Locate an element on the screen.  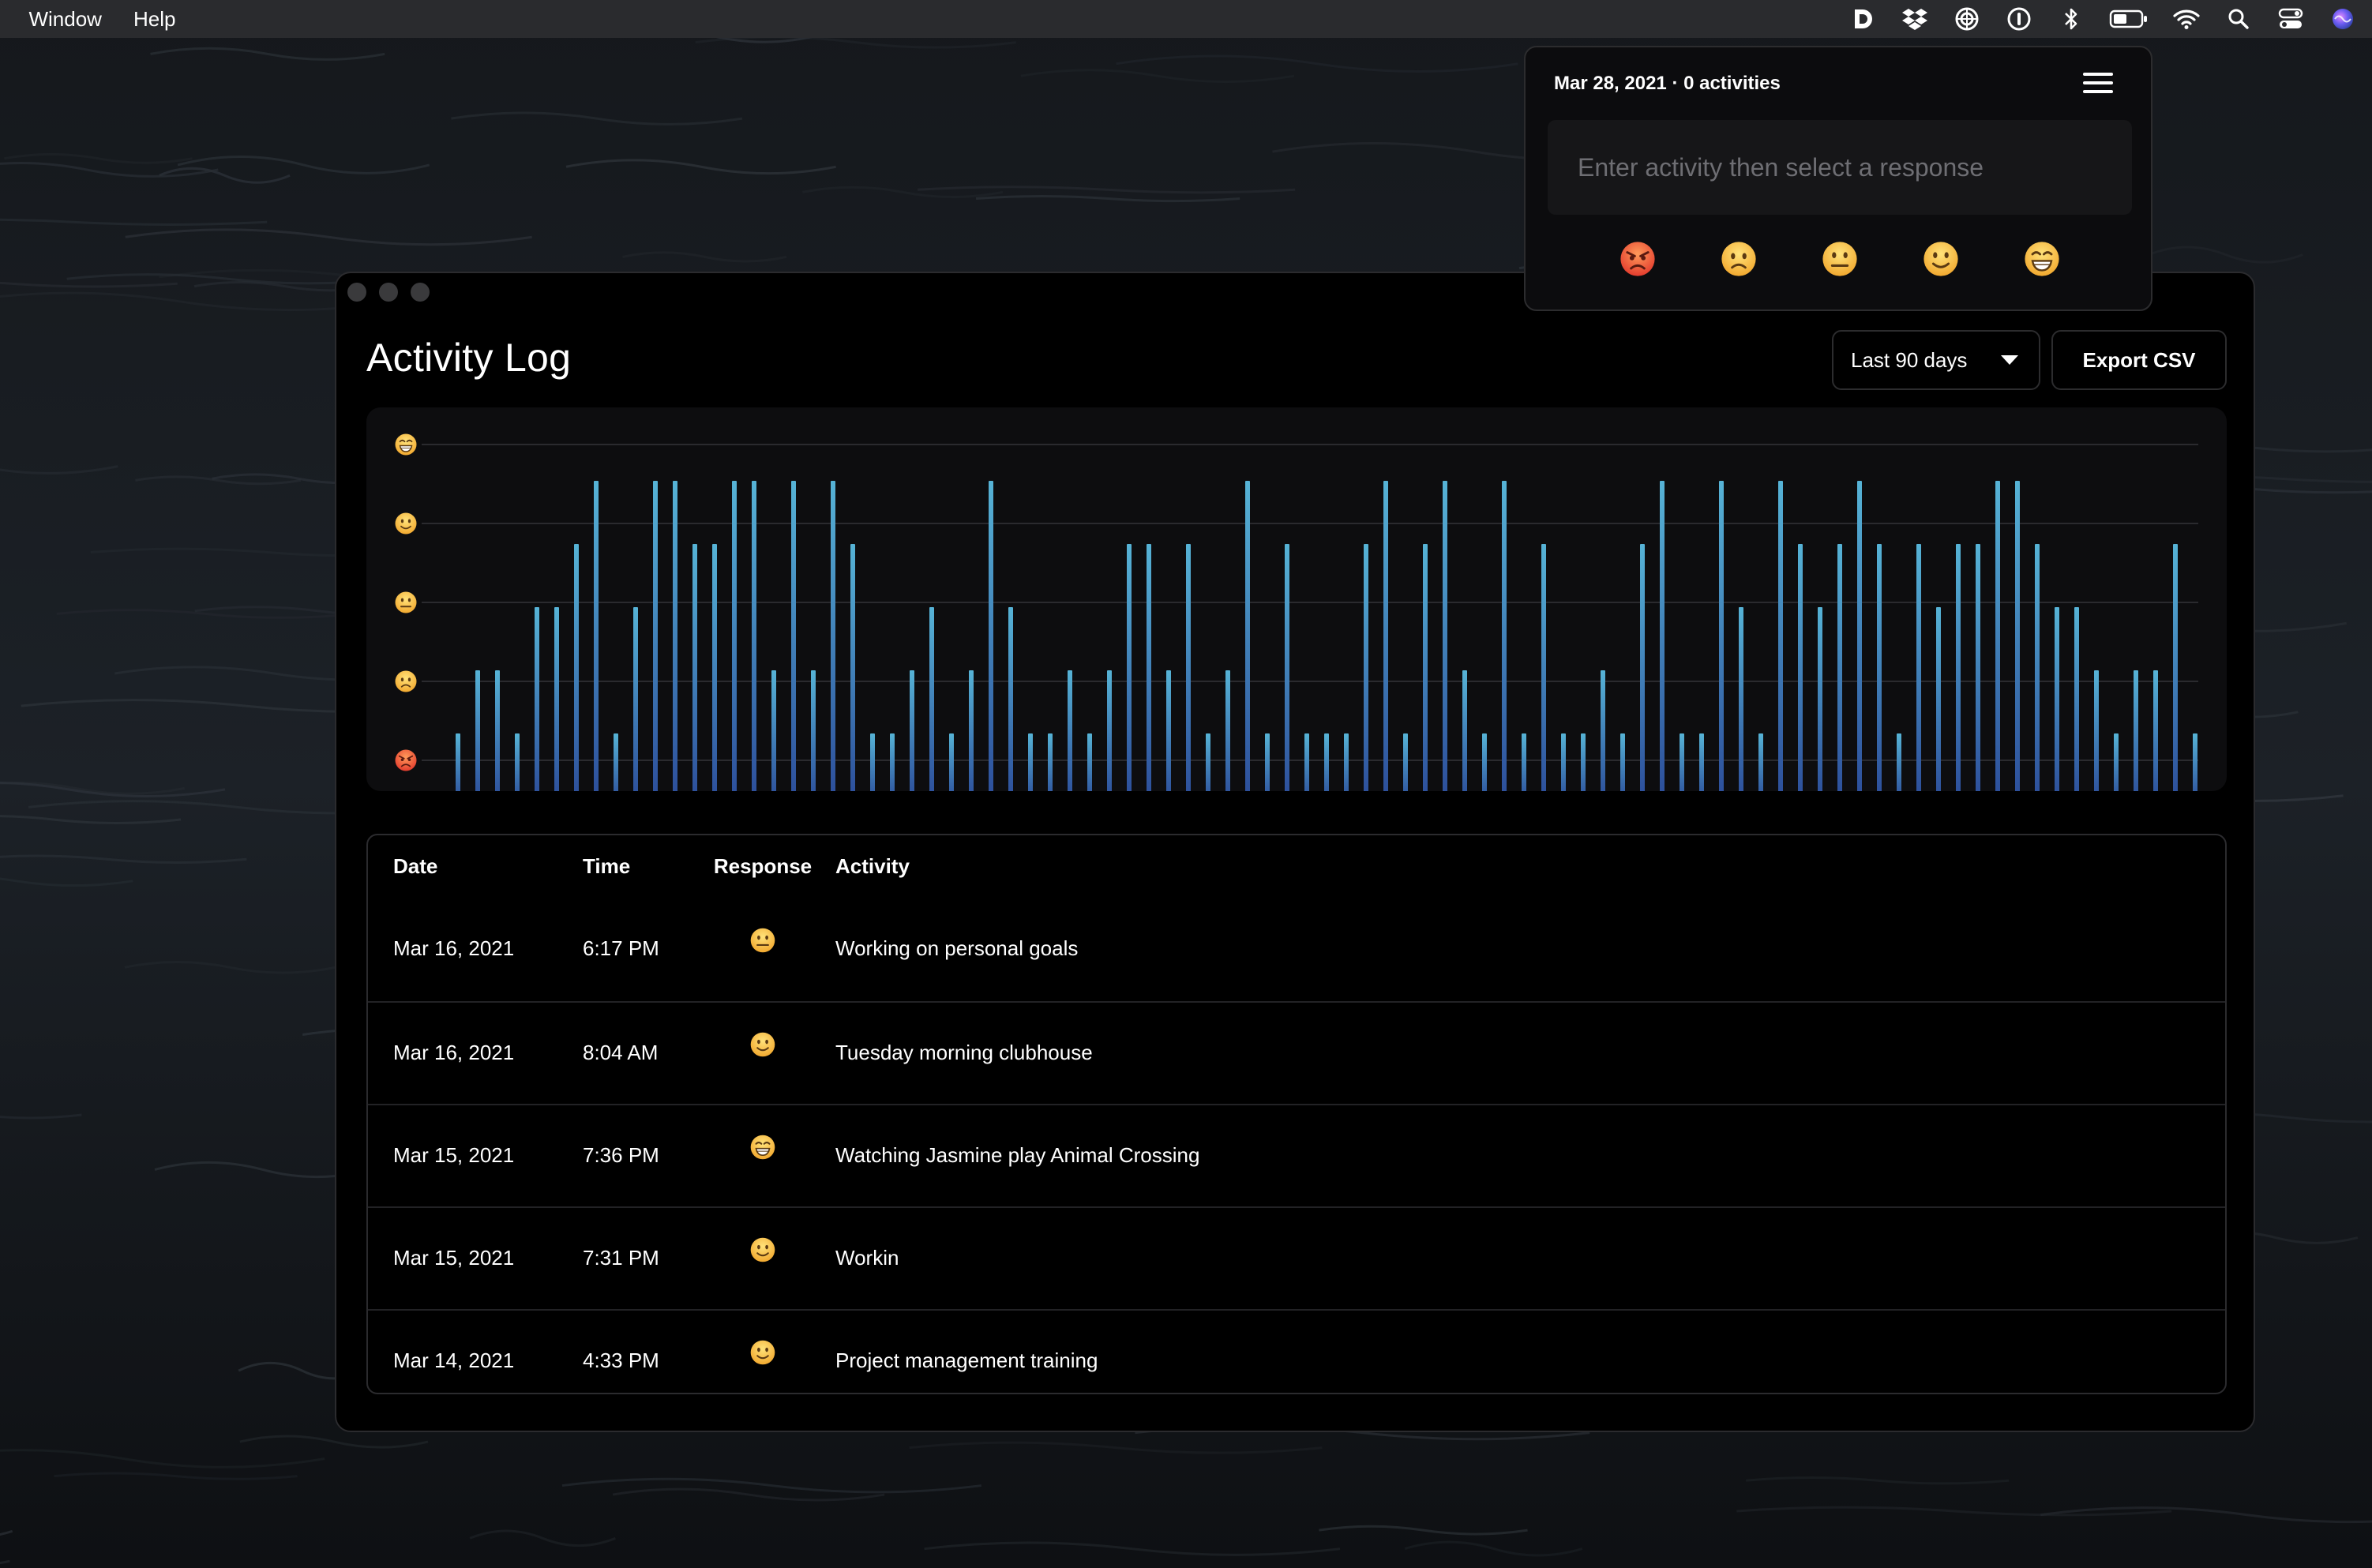
search-icon is located at coordinates (2239, 19).